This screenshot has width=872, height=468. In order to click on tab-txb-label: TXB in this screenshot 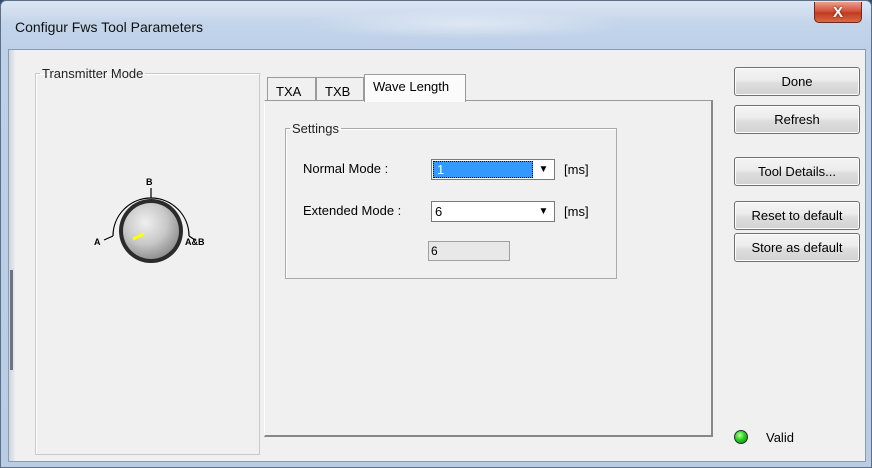, I will do `click(338, 91)`.